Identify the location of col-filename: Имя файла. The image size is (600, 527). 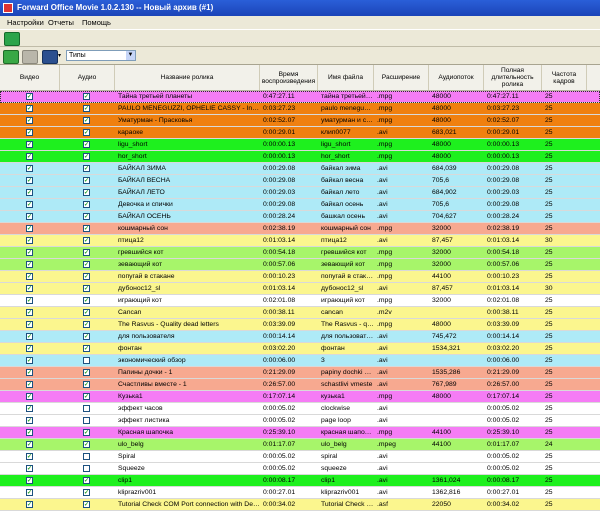
(346, 77).